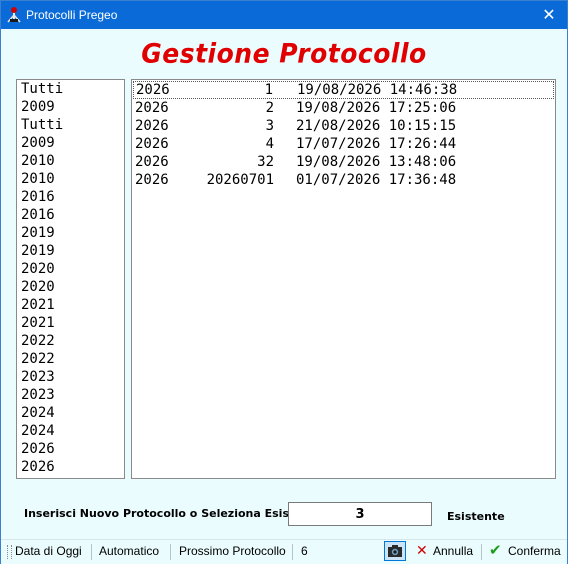 This screenshot has width=568, height=564. I want to click on toolbar-grip, so click(9, 552).